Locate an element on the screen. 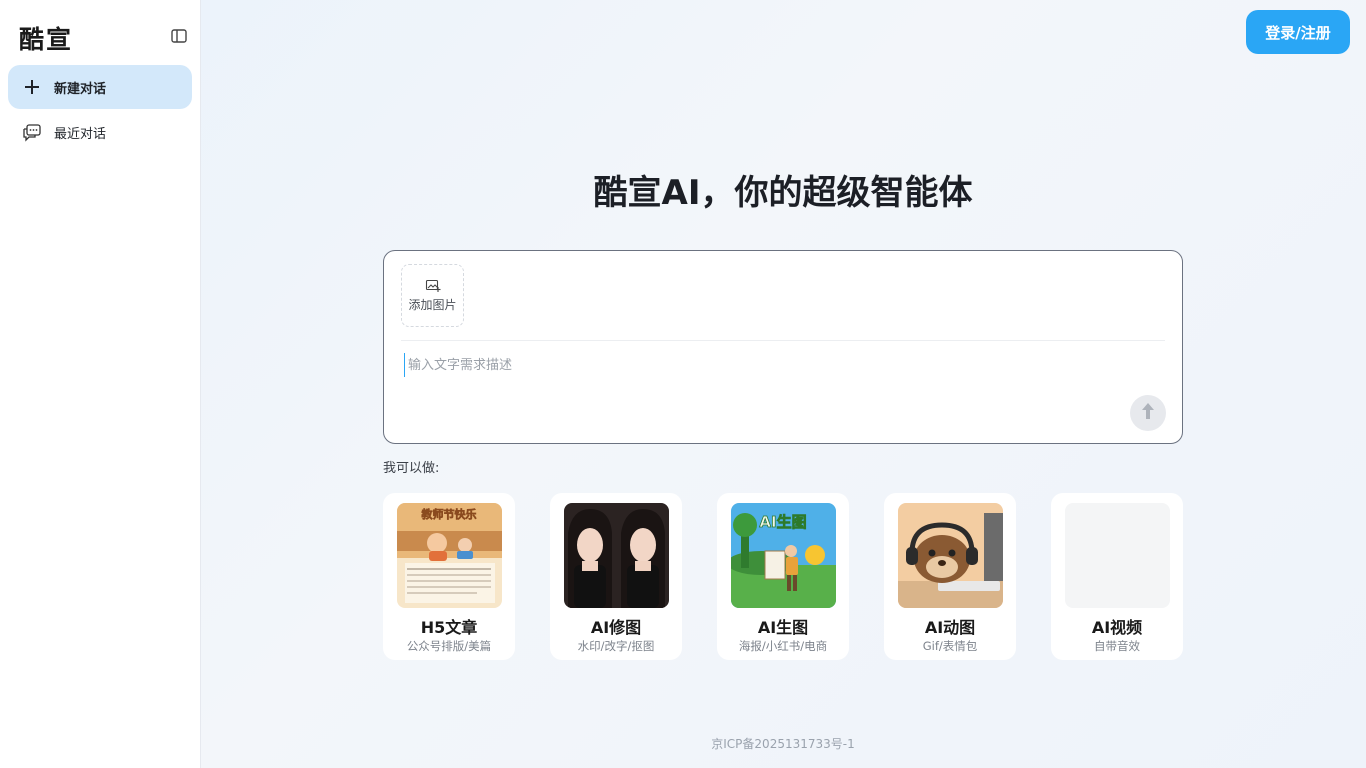  feature-card-ai-animation: AI动图 Gif/表情包 is located at coordinates (950, 576).